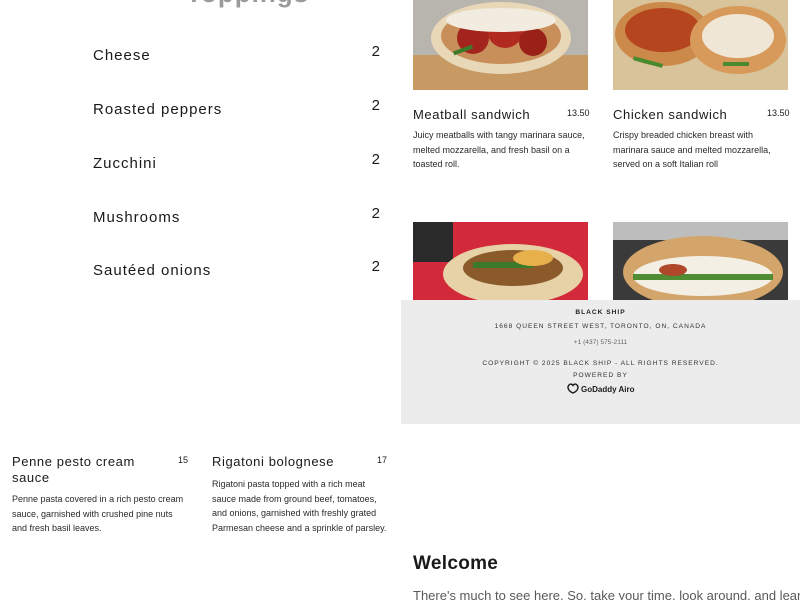 This screenshot has height=600, width=800. Describe the element at coordinates (382, 460) in the screenshot. I see `menu-card-price: 17` at that location.